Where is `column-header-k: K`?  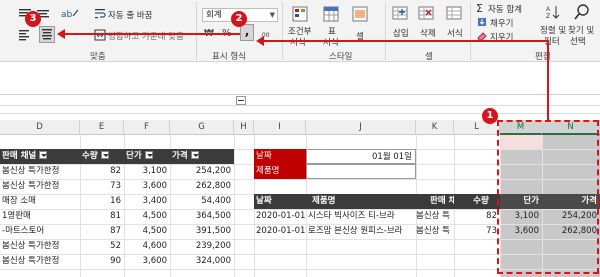
column-header-k: K is located at coordinates (435, 127).